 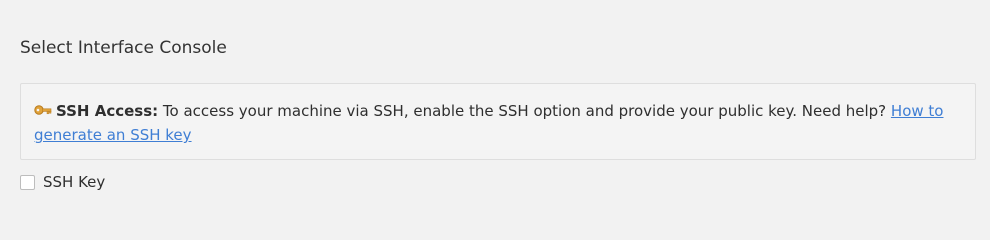 What do you see at coordinates (123, 48) in the screenshot?
I see `section-title: Select Interface Console` at bounding box center [123, 48].